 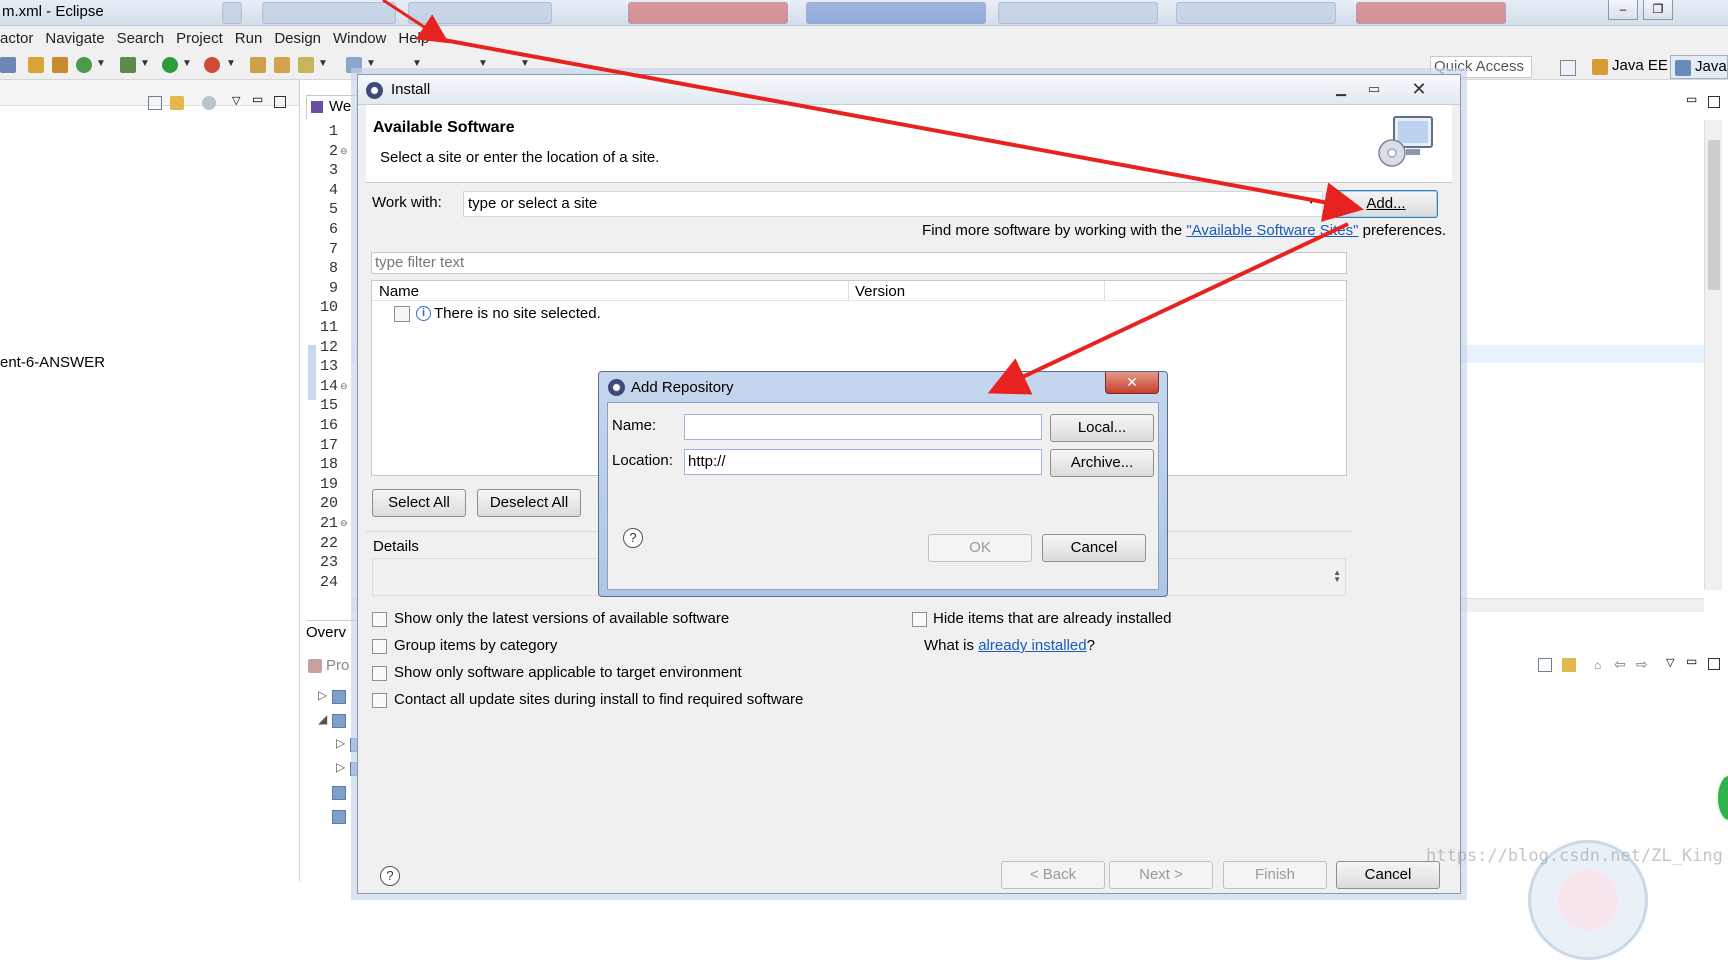 I want to click on work-with-combo: type or select a site ▼, so click(x=893, y=204).